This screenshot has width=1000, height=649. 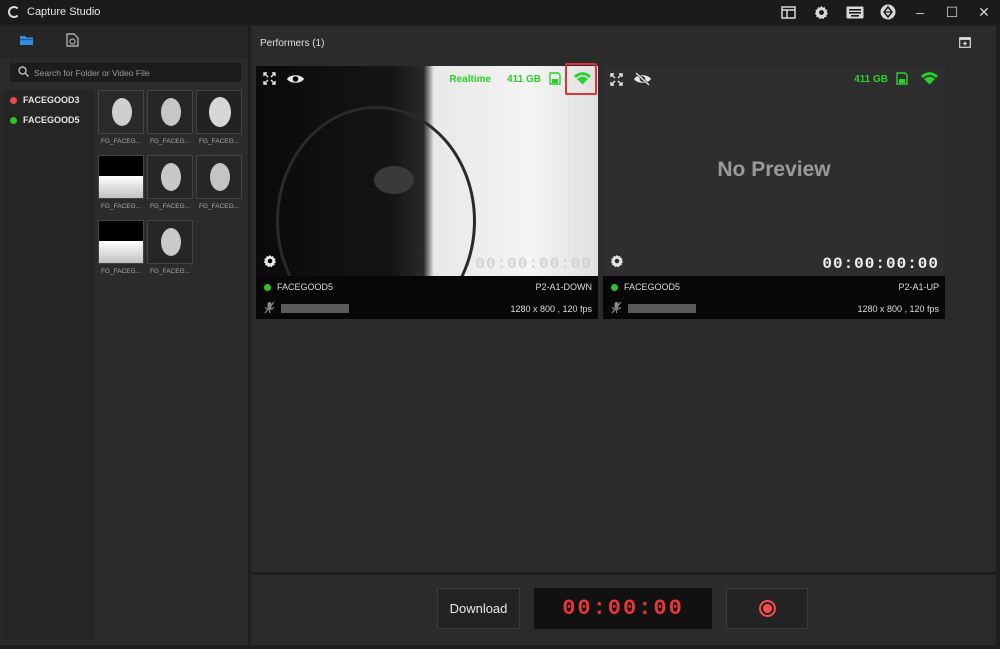 I want to click on video-preview: 411 GB No Preview 00:00:00:00, so click(x=774, y=171).